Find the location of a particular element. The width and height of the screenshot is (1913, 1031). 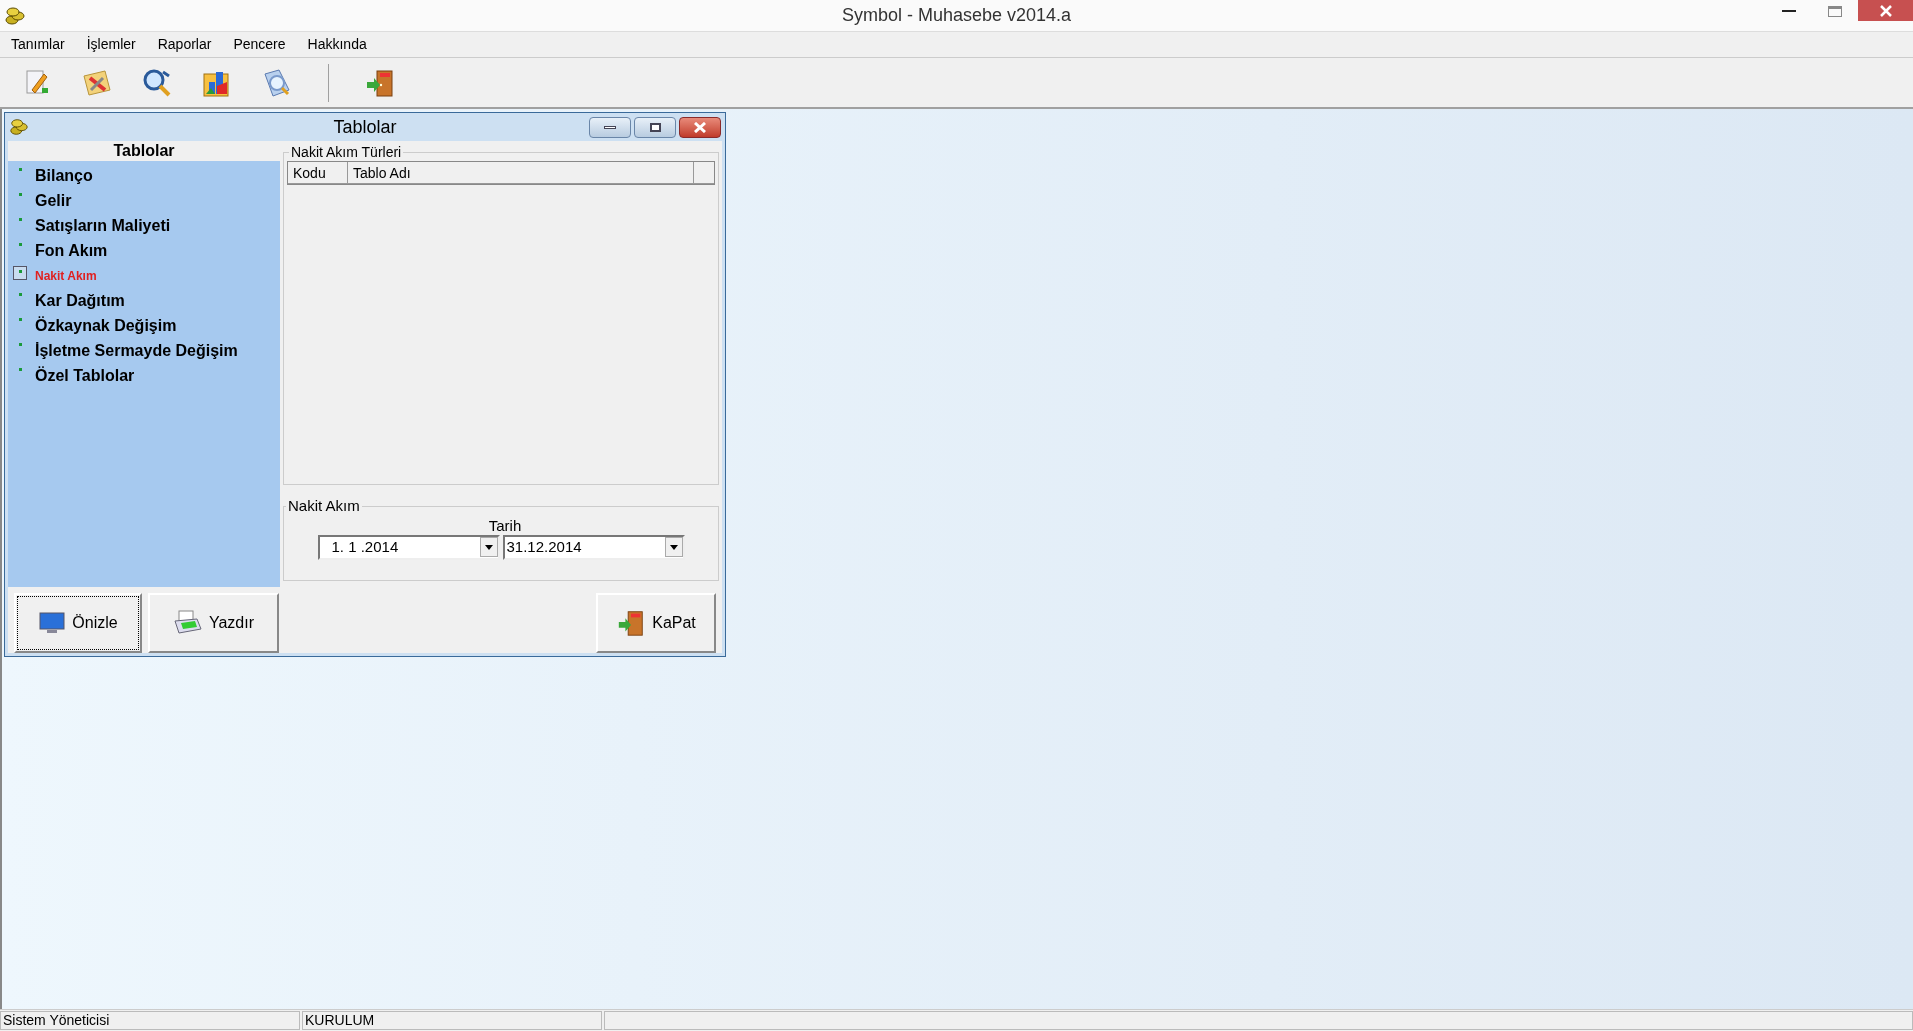

group-title: Nakit Akım is located at coordinates (324, 506).